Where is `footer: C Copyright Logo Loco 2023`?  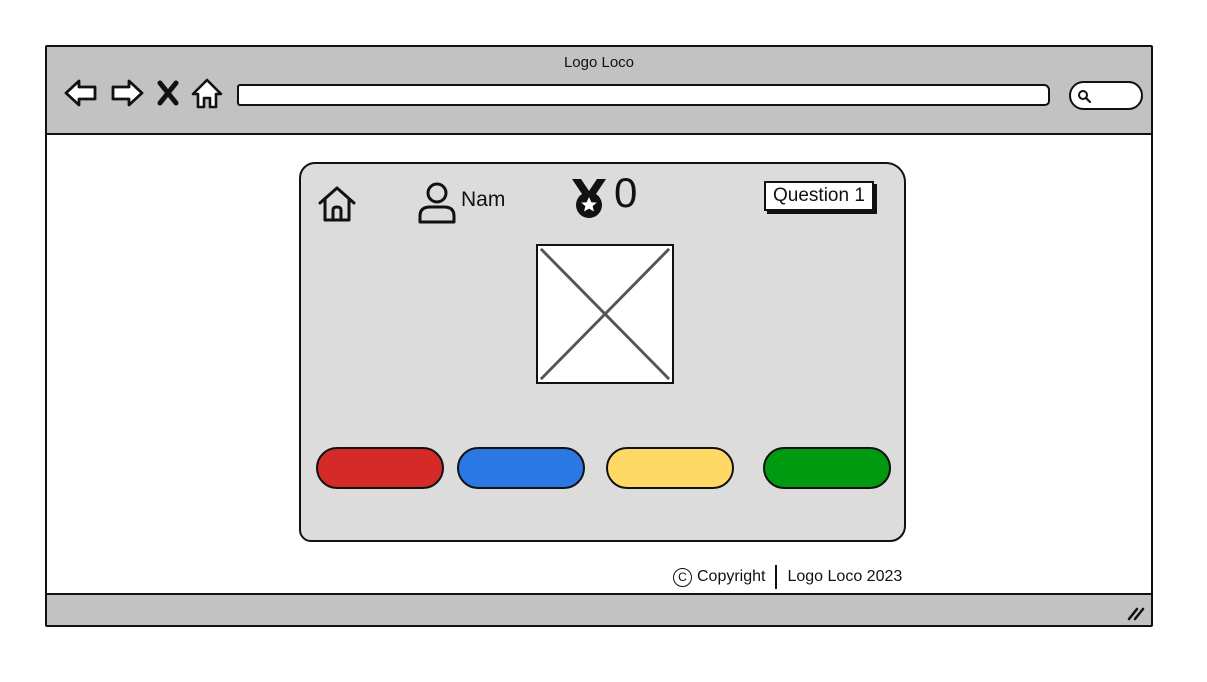 footer: C Copyright Logo Loco 2023 is located at coordinates (787, 577).